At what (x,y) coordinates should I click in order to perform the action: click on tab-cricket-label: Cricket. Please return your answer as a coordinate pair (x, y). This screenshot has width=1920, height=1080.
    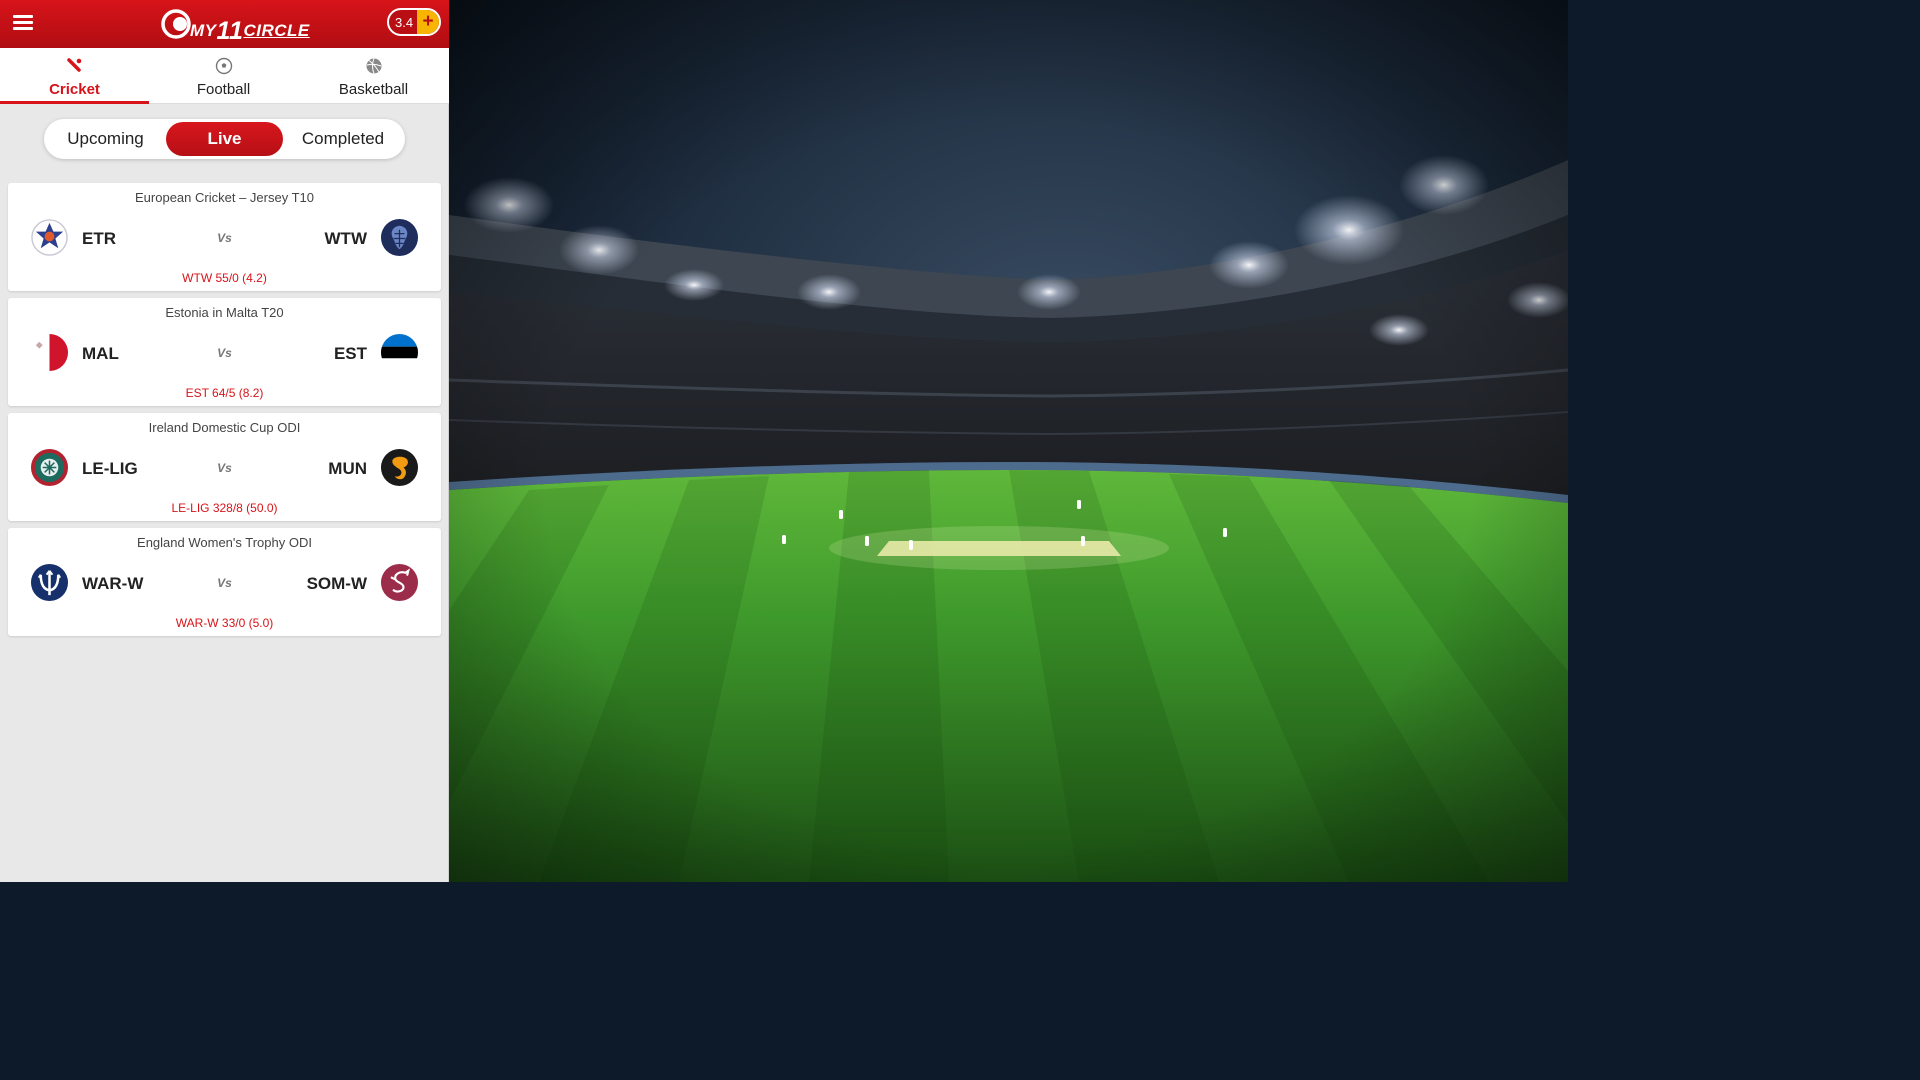
    Looking at the image, I should click on (74, 89).